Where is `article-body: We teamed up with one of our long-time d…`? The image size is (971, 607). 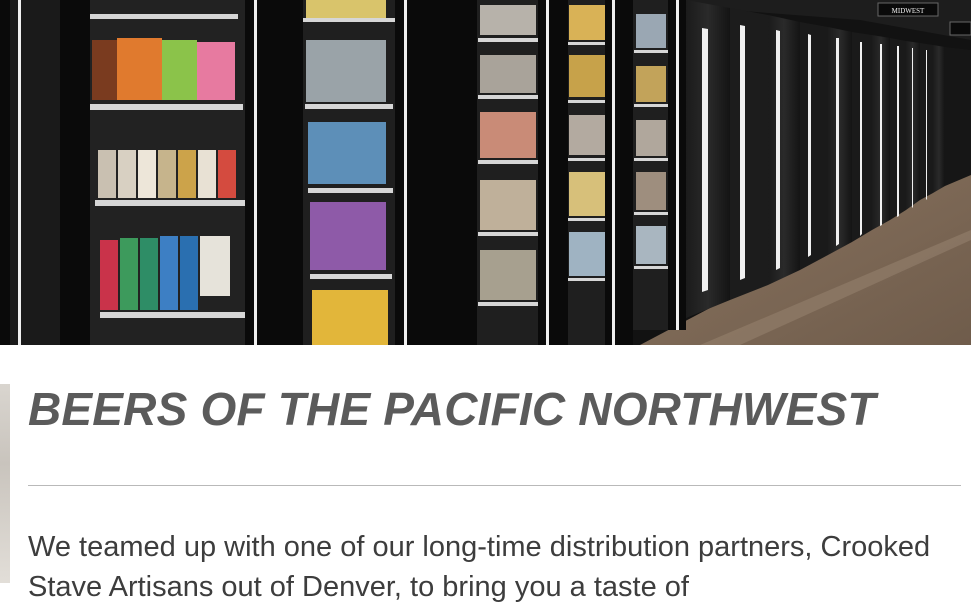 article-body: We teamed up with one of our long-time d… is located at coordinates (479, 567).